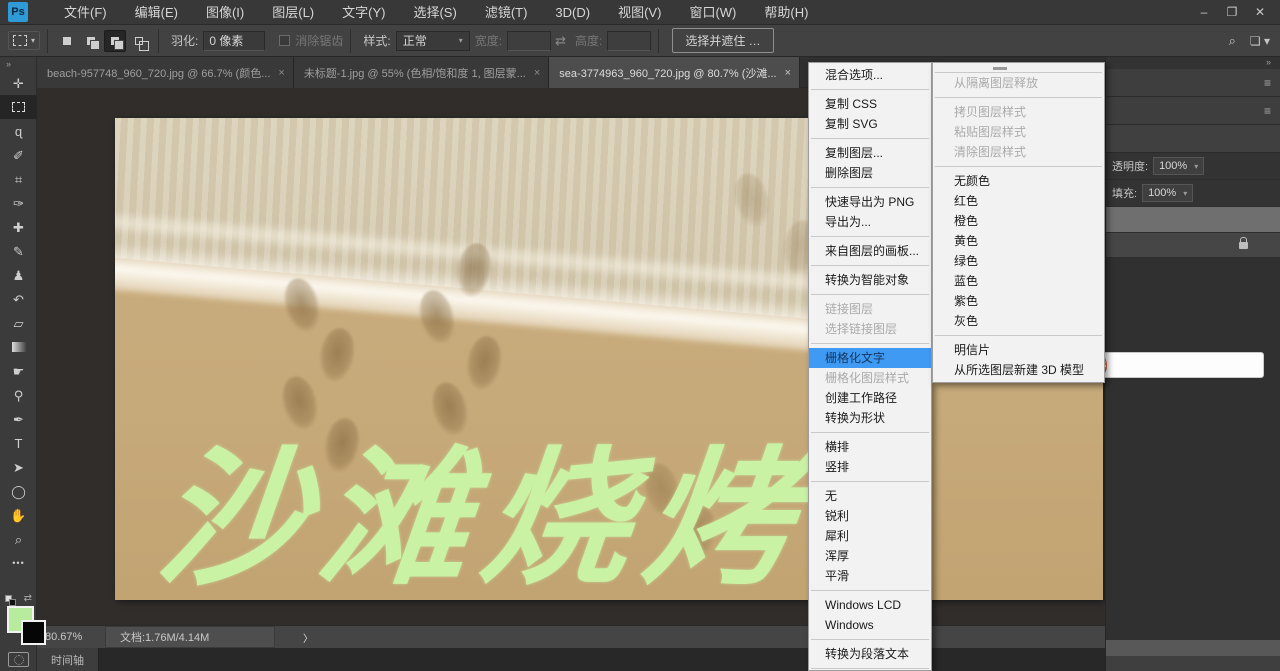 The height and width of the screenshot is (671, 1280). I want to click on context-menu-item: 栅格化文字, so click(870, 358).